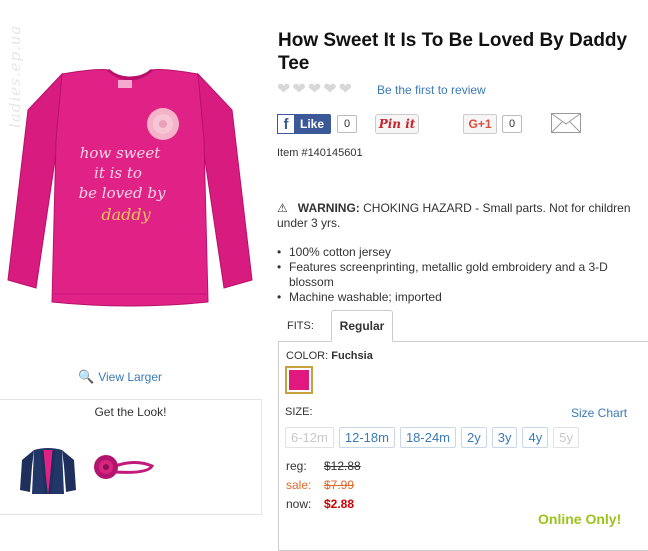 The image size is (648, 551). What do you see at coordinates (397, 124) in the screenshot?
I see `pinterest-button: Pin it` at bounding box center [397, 124].